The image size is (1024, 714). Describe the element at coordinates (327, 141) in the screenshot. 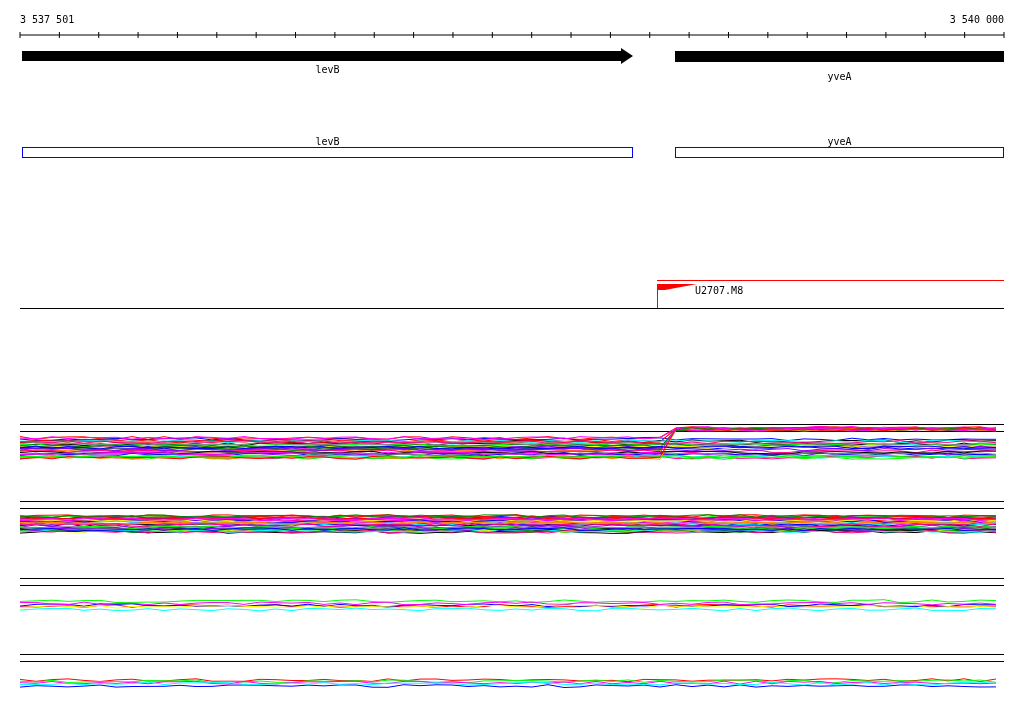

I see `feature-label: levB` at that location.